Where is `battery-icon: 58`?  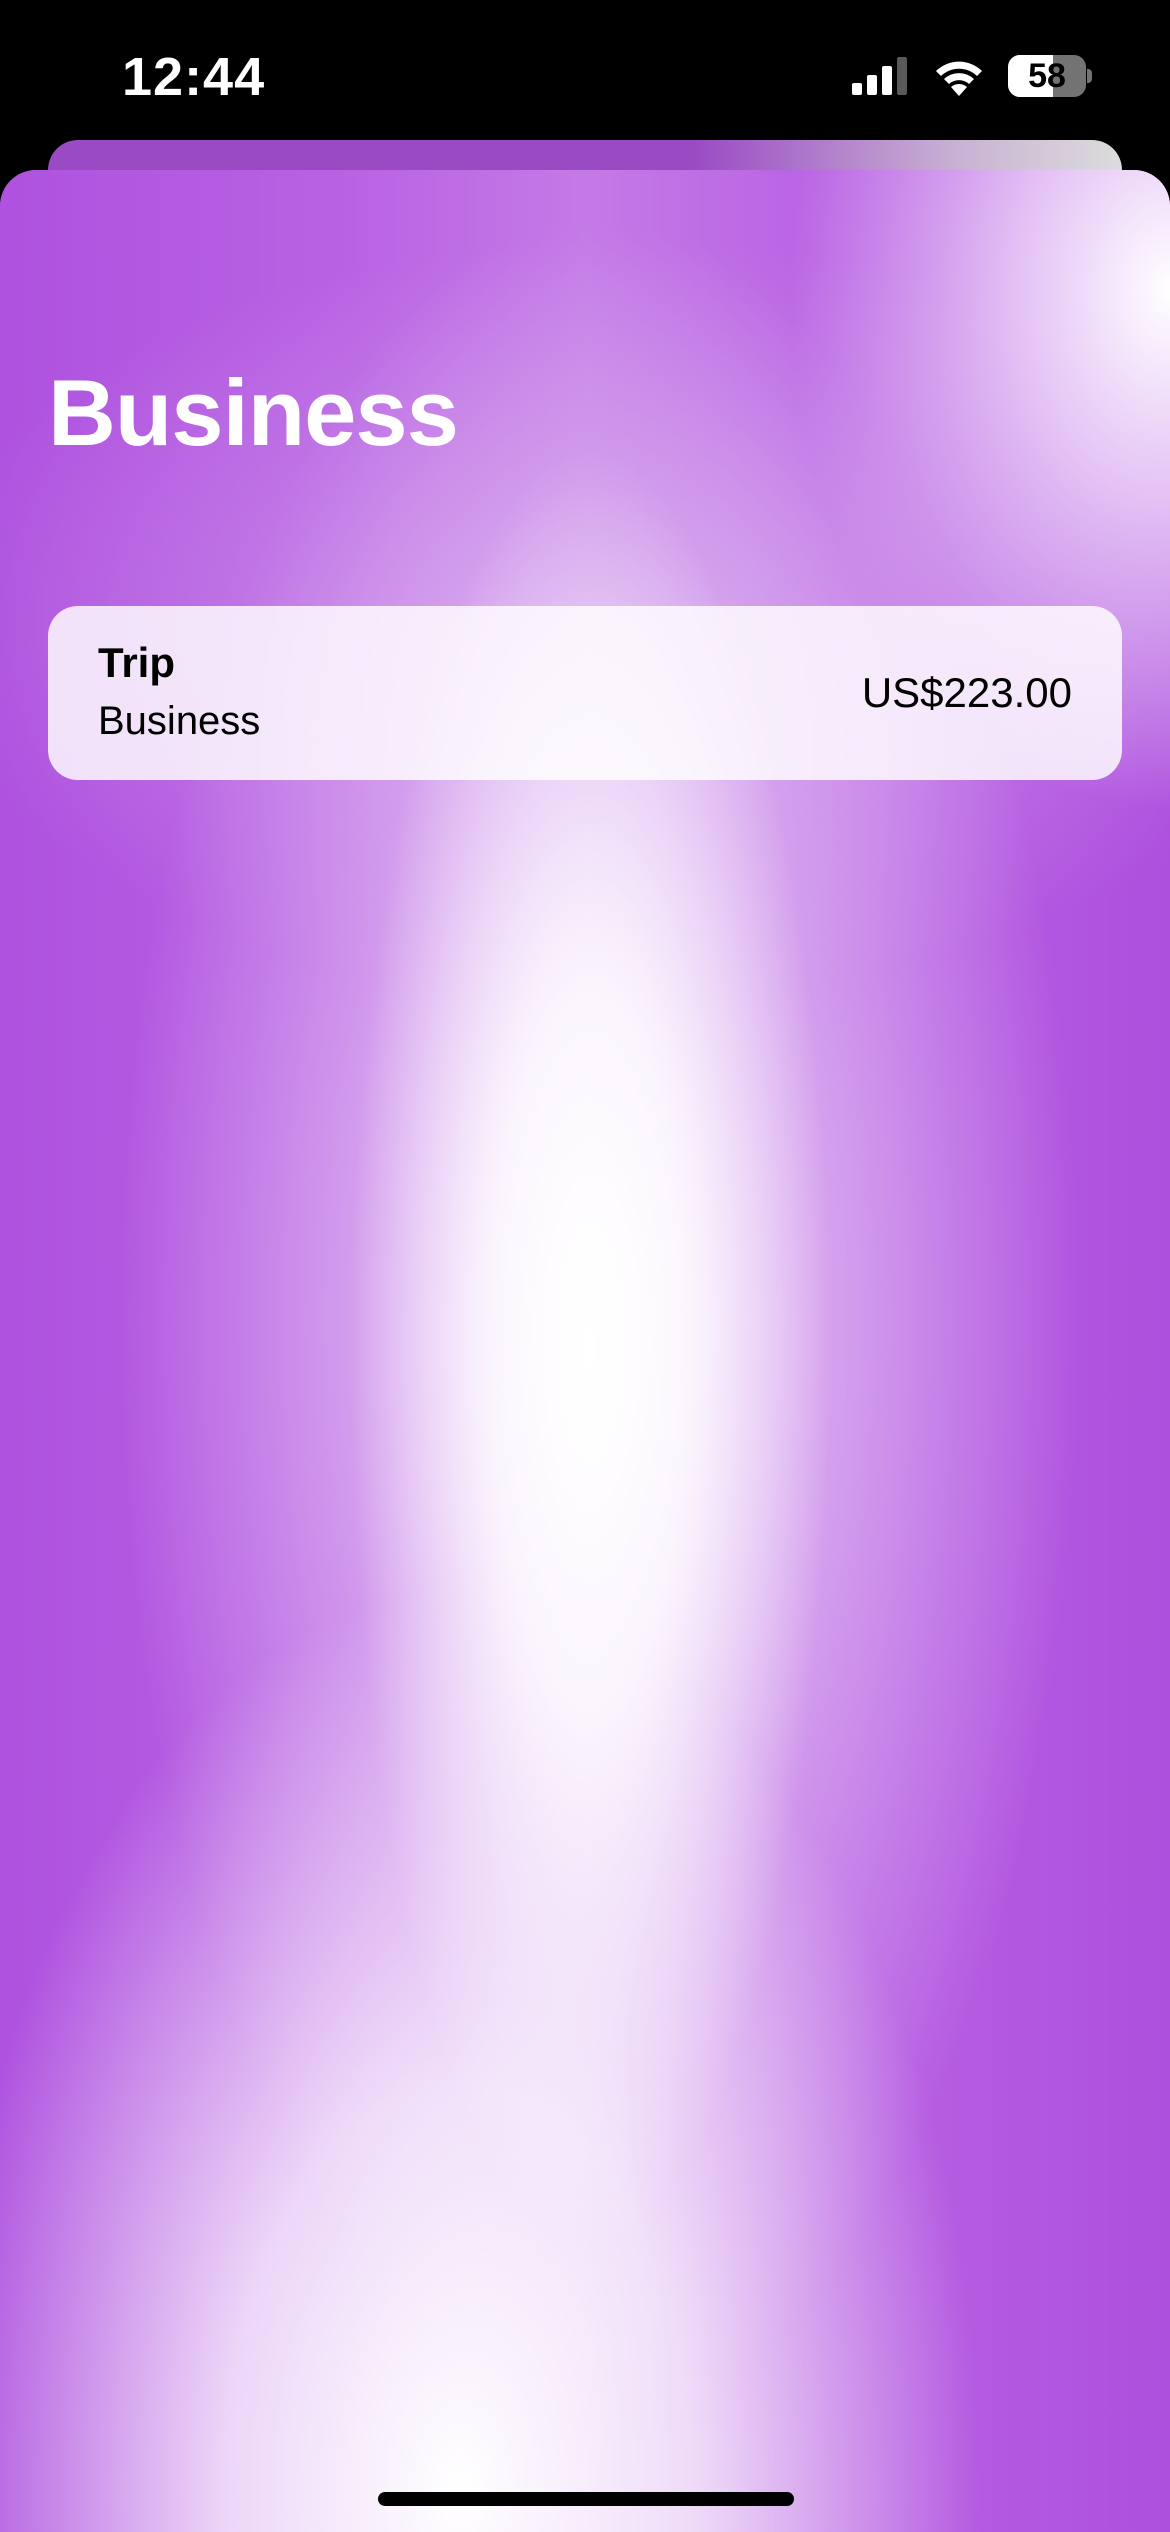
battery-icon: 58 is located at coordinates (1050, 76).